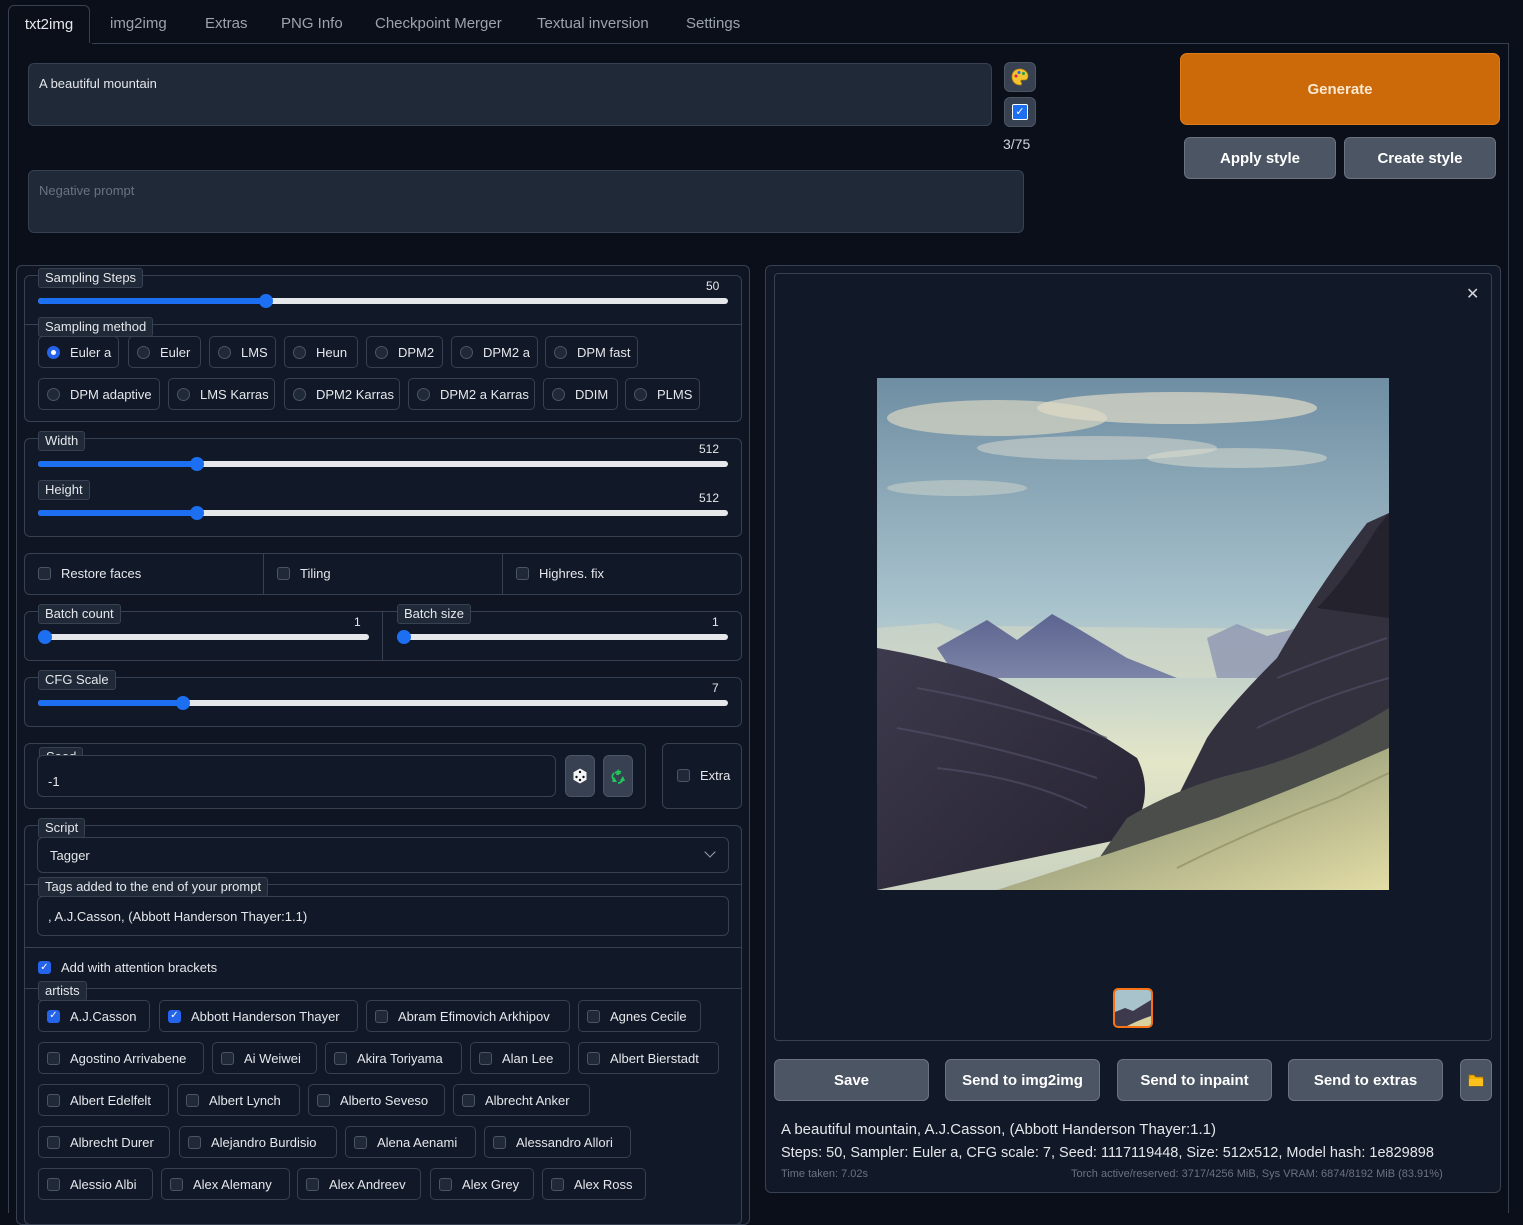 This screenshot has height=1225, width=1523. Describe the element at coordinates (593, 23) in the screenshot. I see `tab-textual-inversion: Textual inversion` at that location.